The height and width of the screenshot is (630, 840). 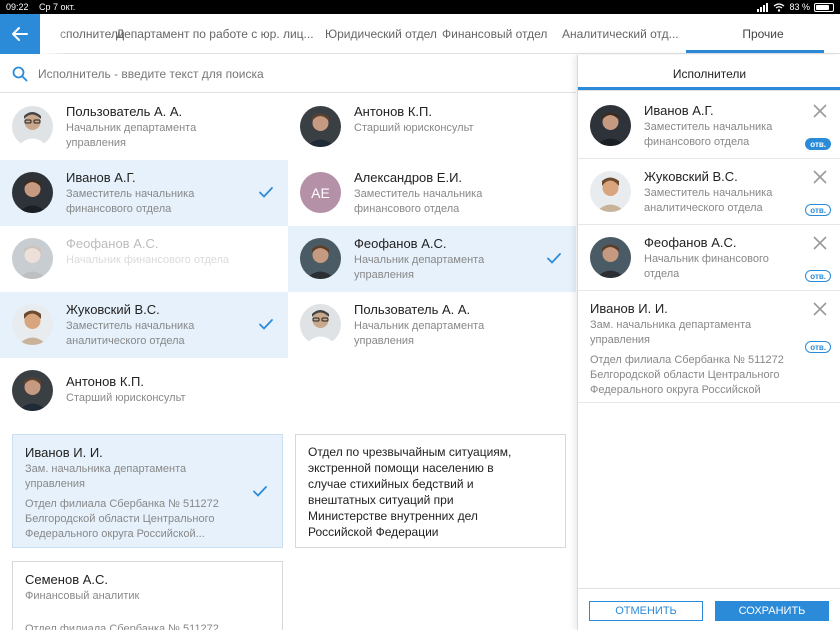 I want to click on person-role: Финансовый аналитик, so click(x=82, y=596).